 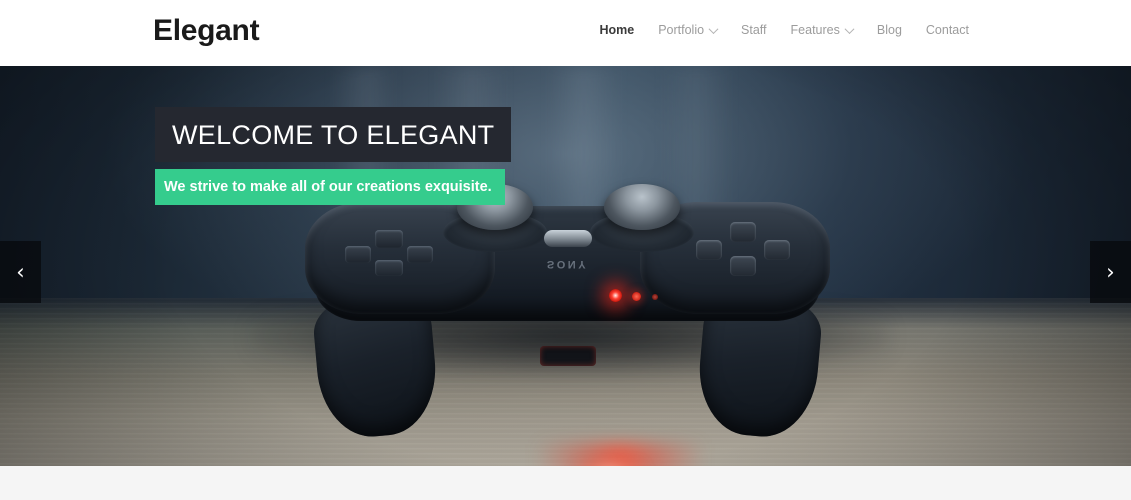 What do you see at coordinates (567, 238) in the screenshot?
I see `controller-center-button` at bounding box center [567, 238].